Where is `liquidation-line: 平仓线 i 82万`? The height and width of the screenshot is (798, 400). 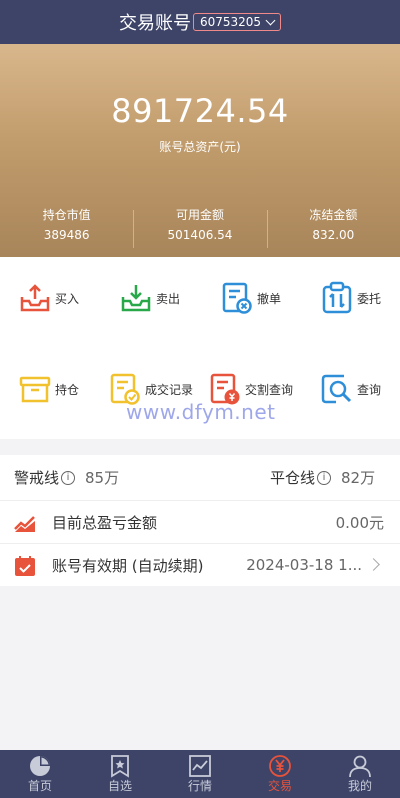 liquidation-line: 平仓线 i 82万 is located at coordinates (322, 477).